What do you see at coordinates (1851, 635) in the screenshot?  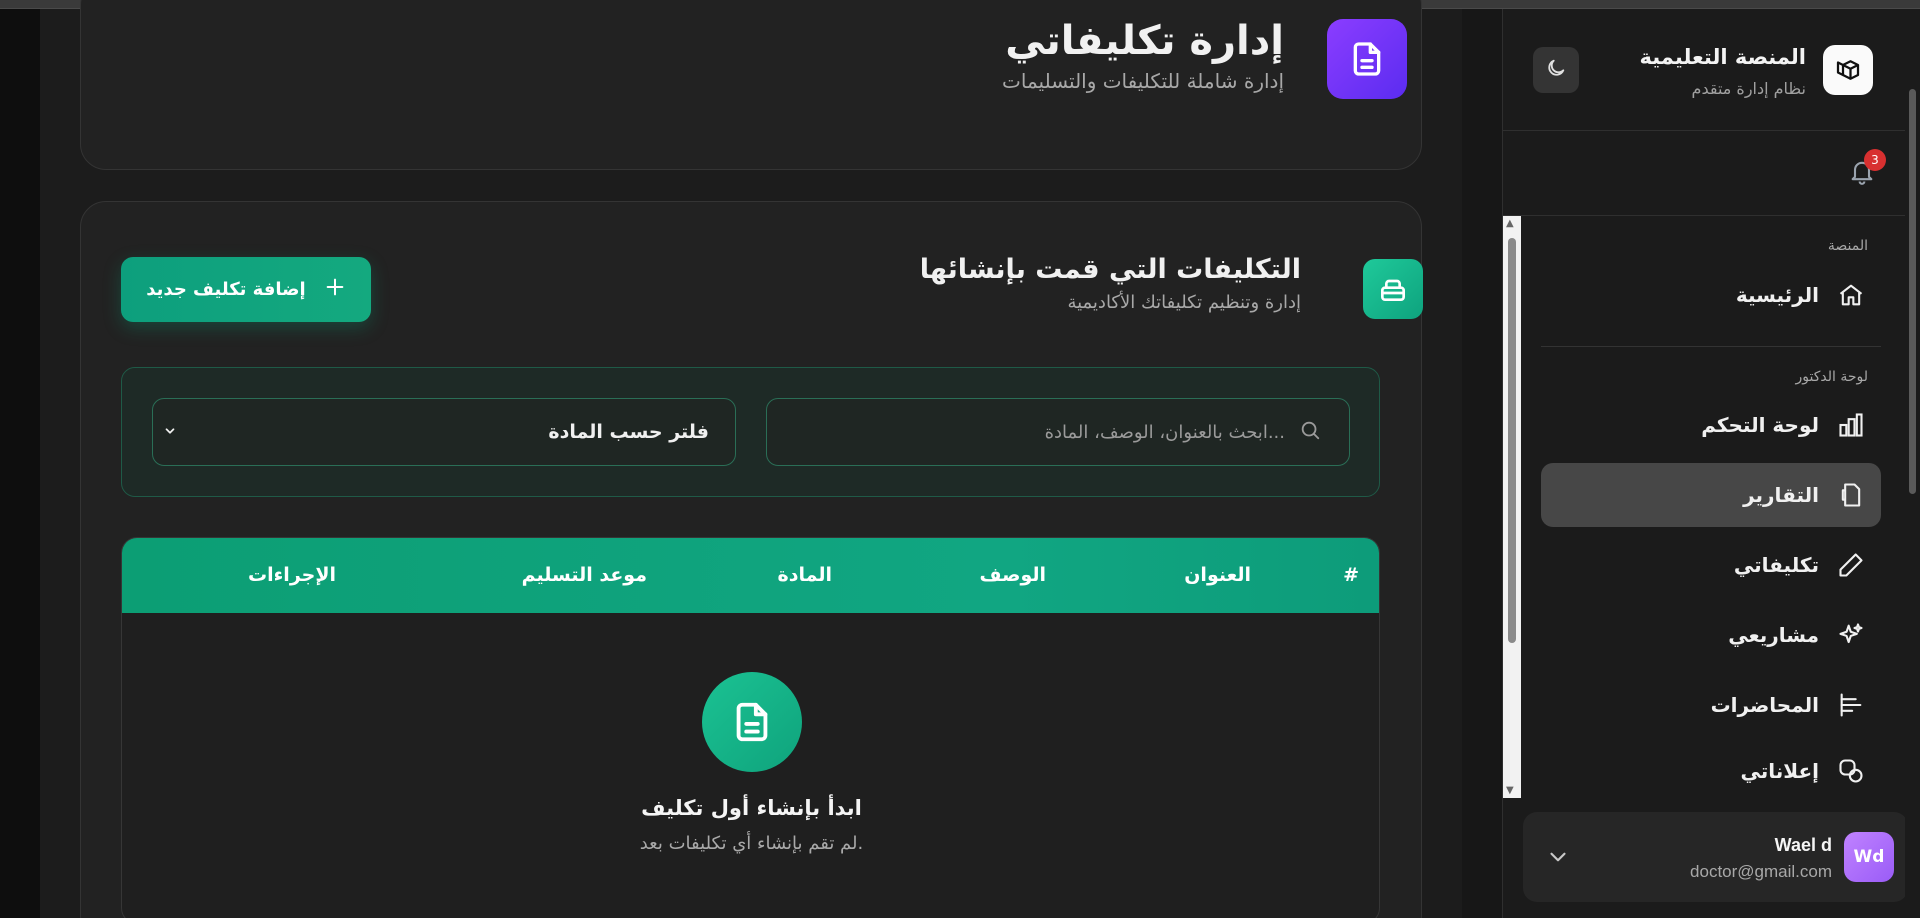 I see `sparkles-icon` at bounding box center [1851, 635].